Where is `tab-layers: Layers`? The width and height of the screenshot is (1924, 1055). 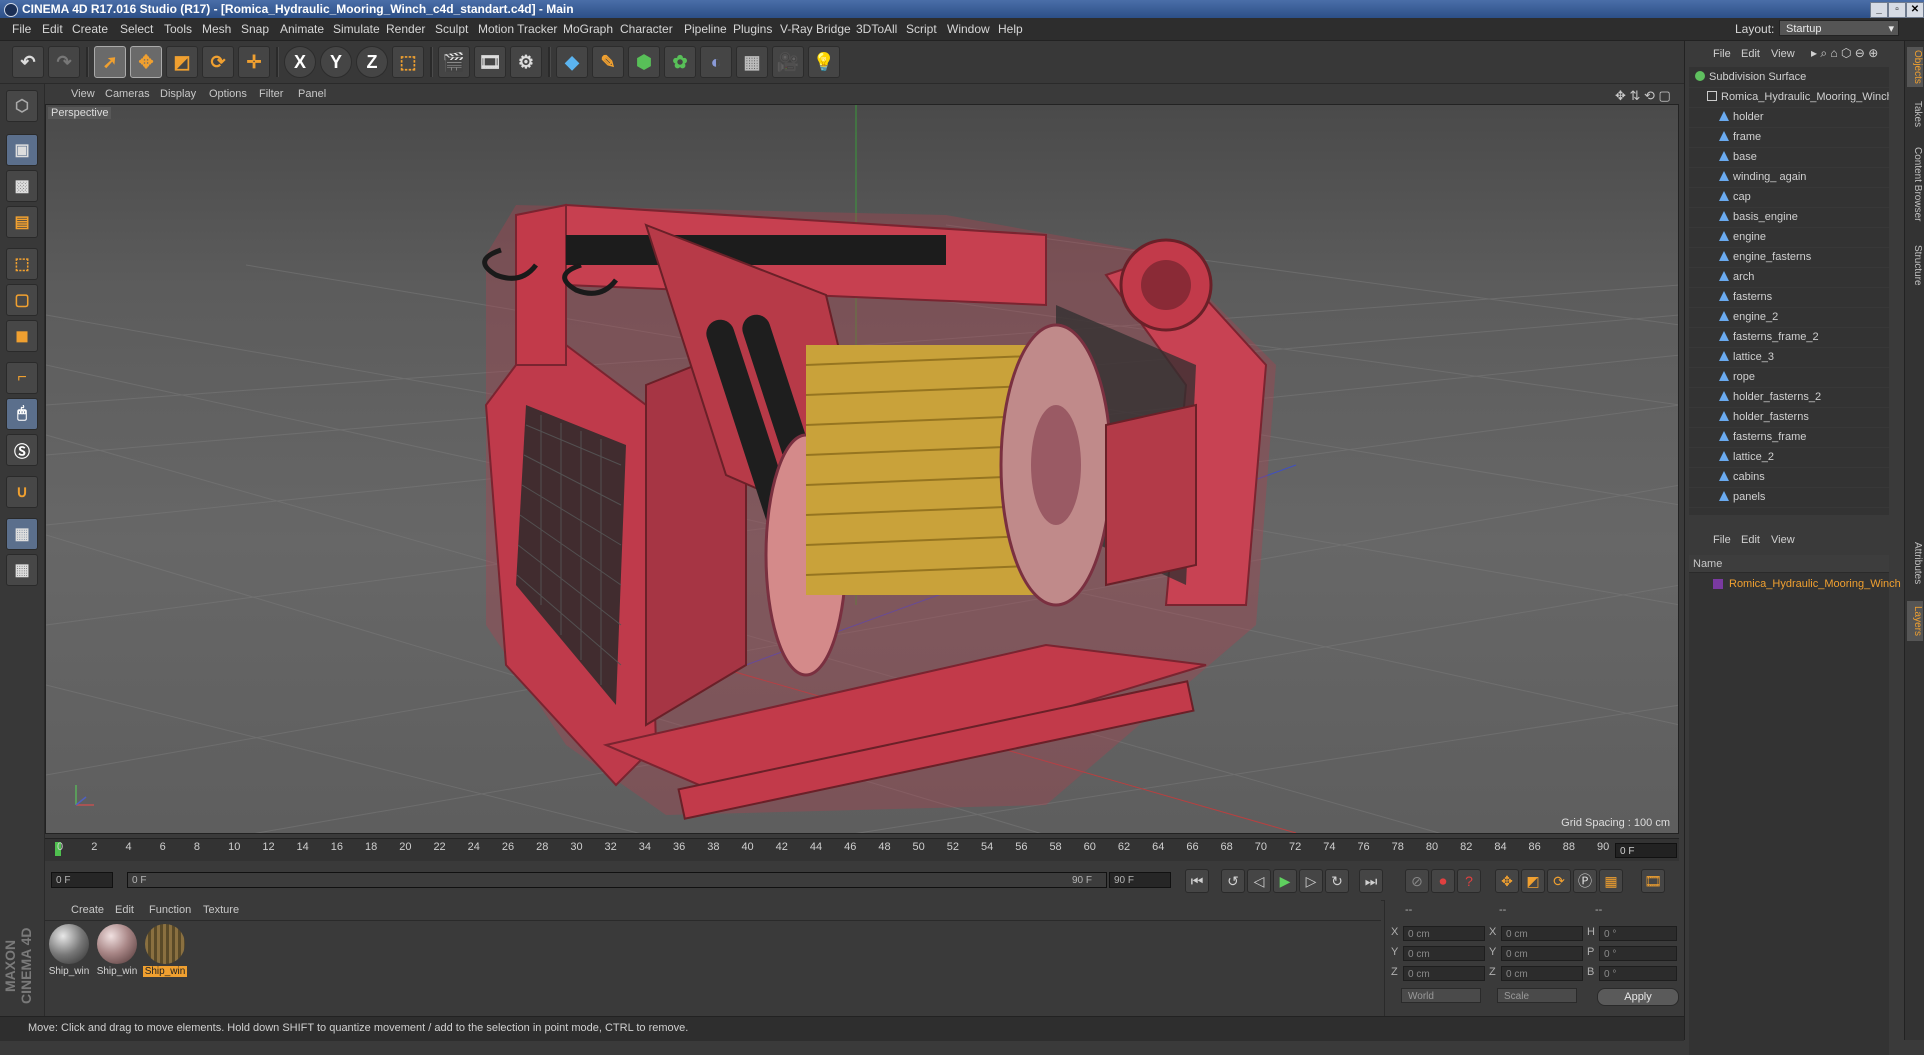
tab-layers: Layers is located at coordinates (1915, 621).